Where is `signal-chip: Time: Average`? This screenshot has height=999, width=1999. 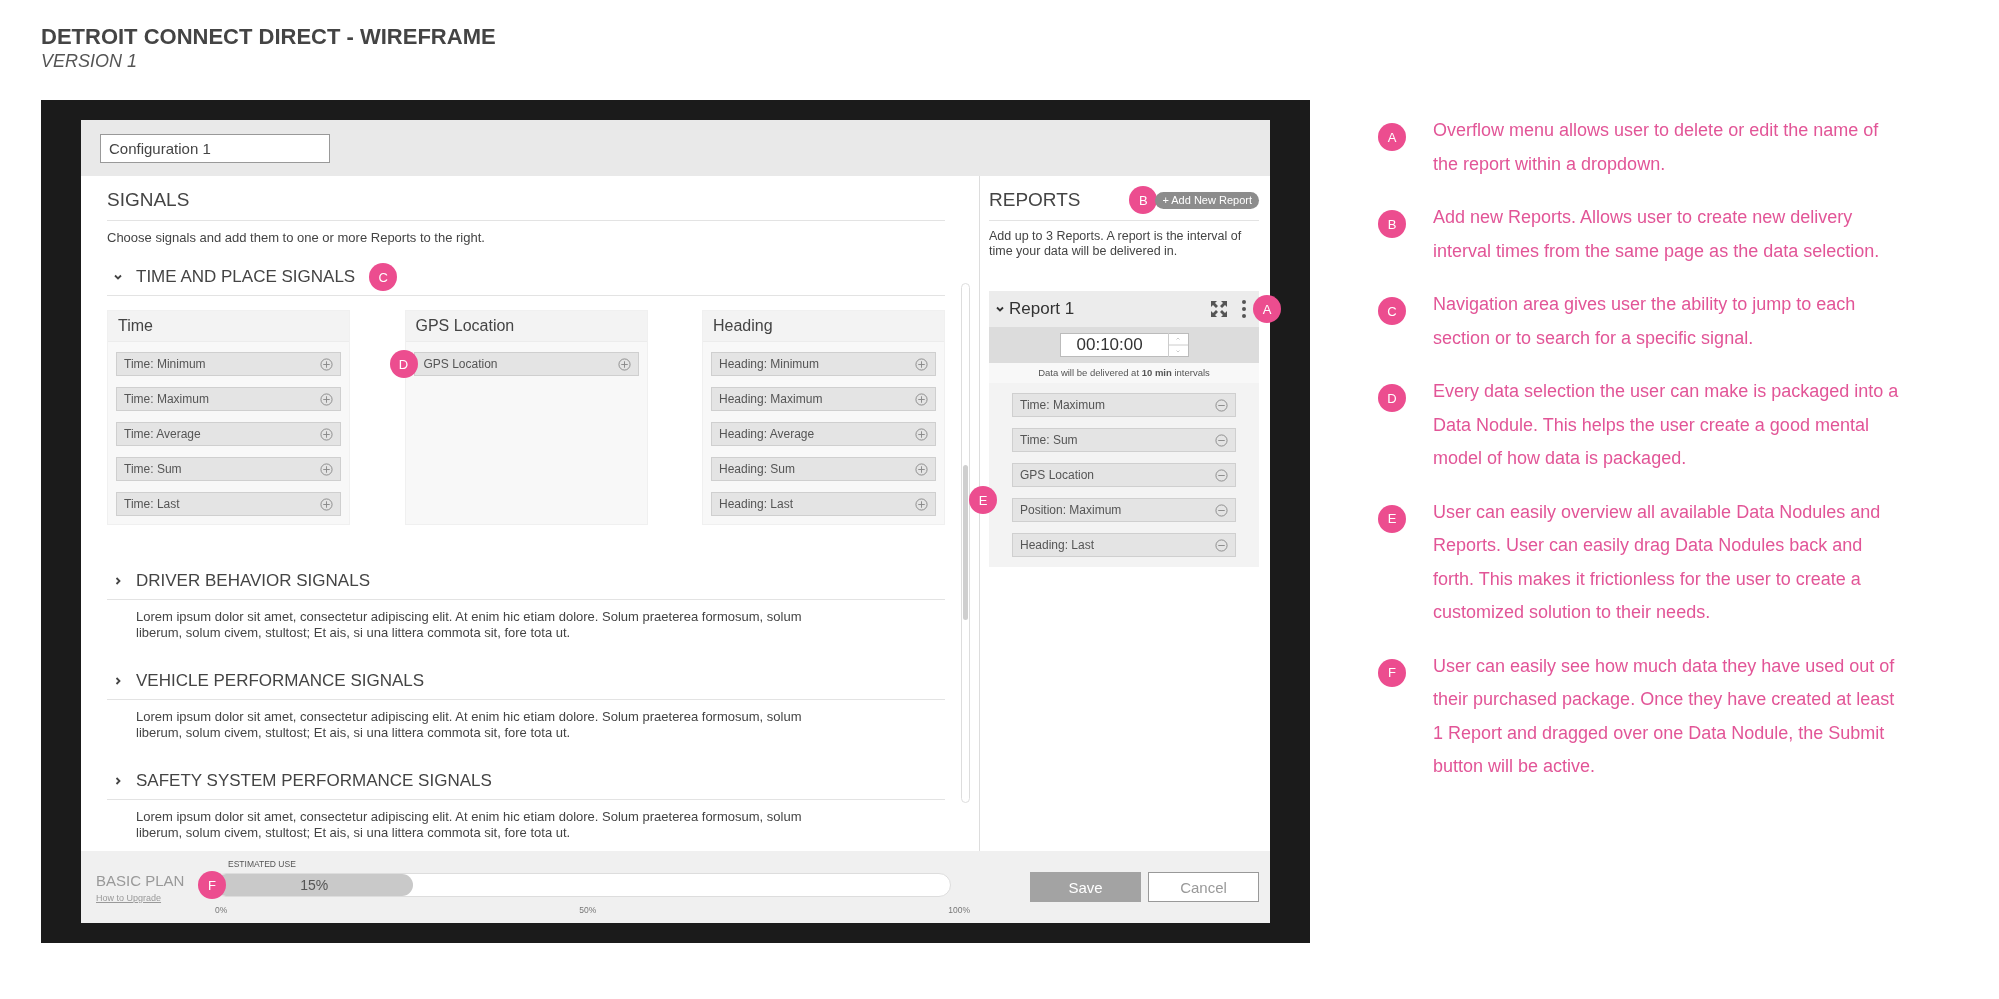
signal-chip: Time: Average is located at coordinates (228, 434).